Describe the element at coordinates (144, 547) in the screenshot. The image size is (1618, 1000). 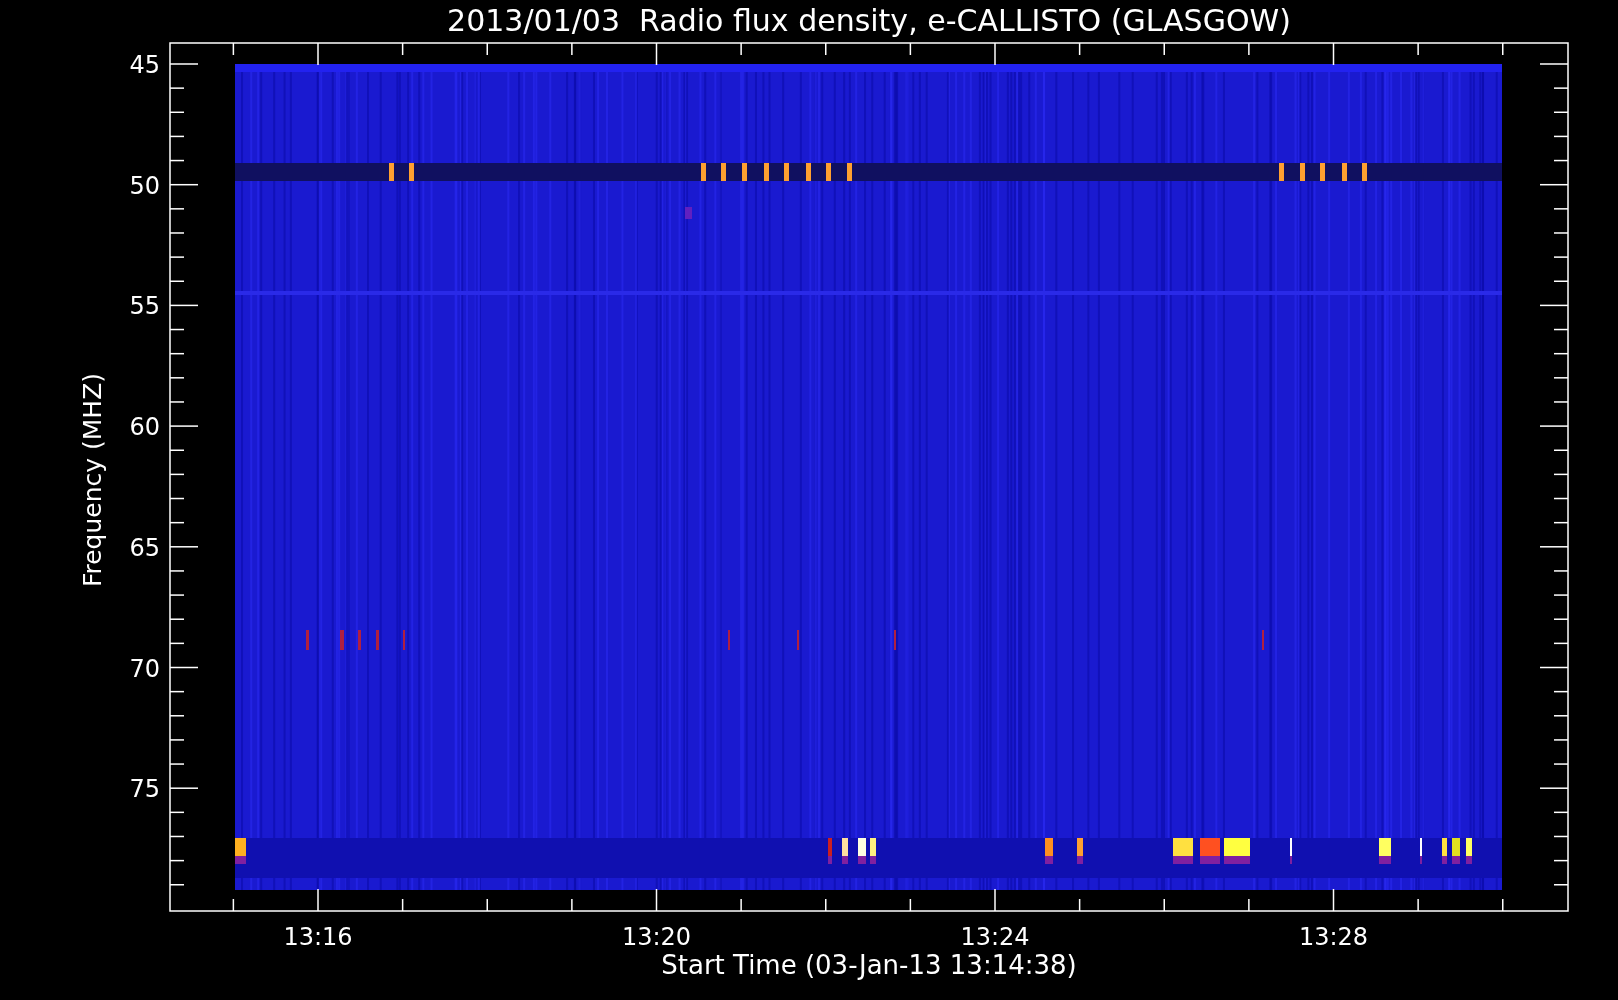
I see `y-tick-label: 65` at that location.